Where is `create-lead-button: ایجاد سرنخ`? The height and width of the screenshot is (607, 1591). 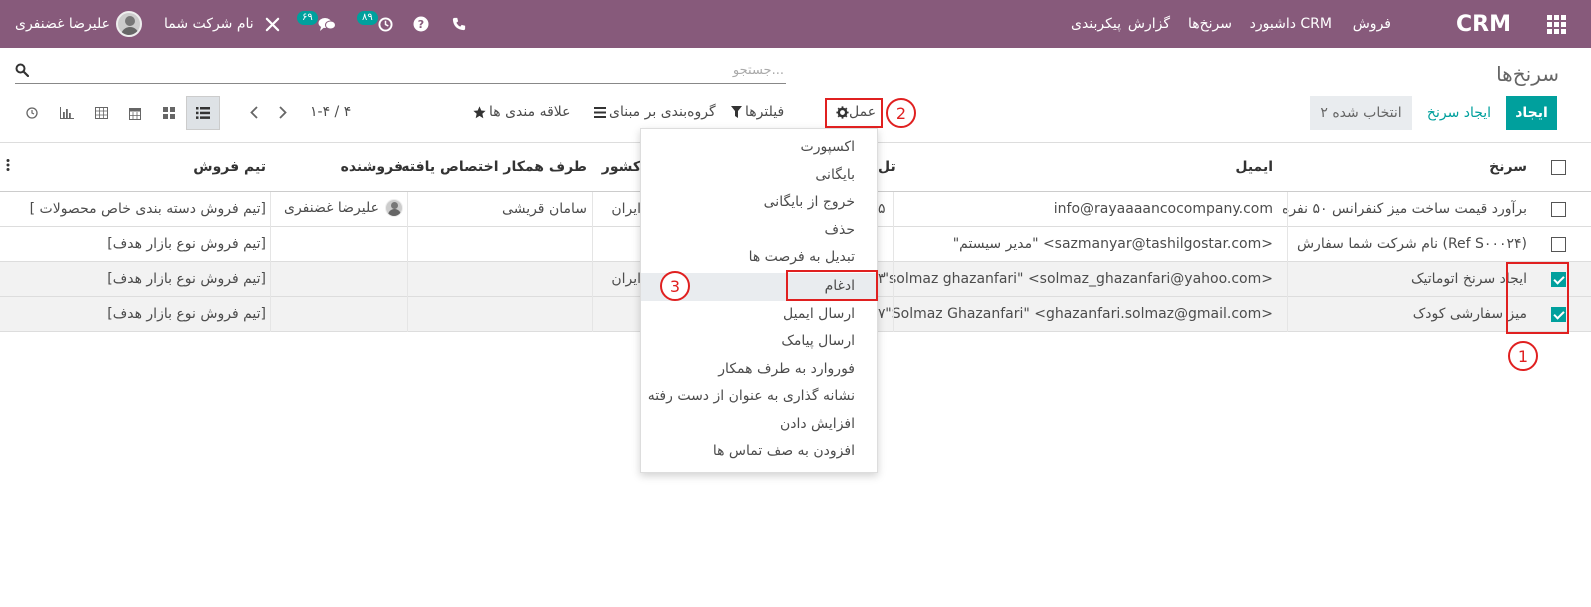
create-lead-button: ایجاد سرنخ is located at coordinates (1459, 113).